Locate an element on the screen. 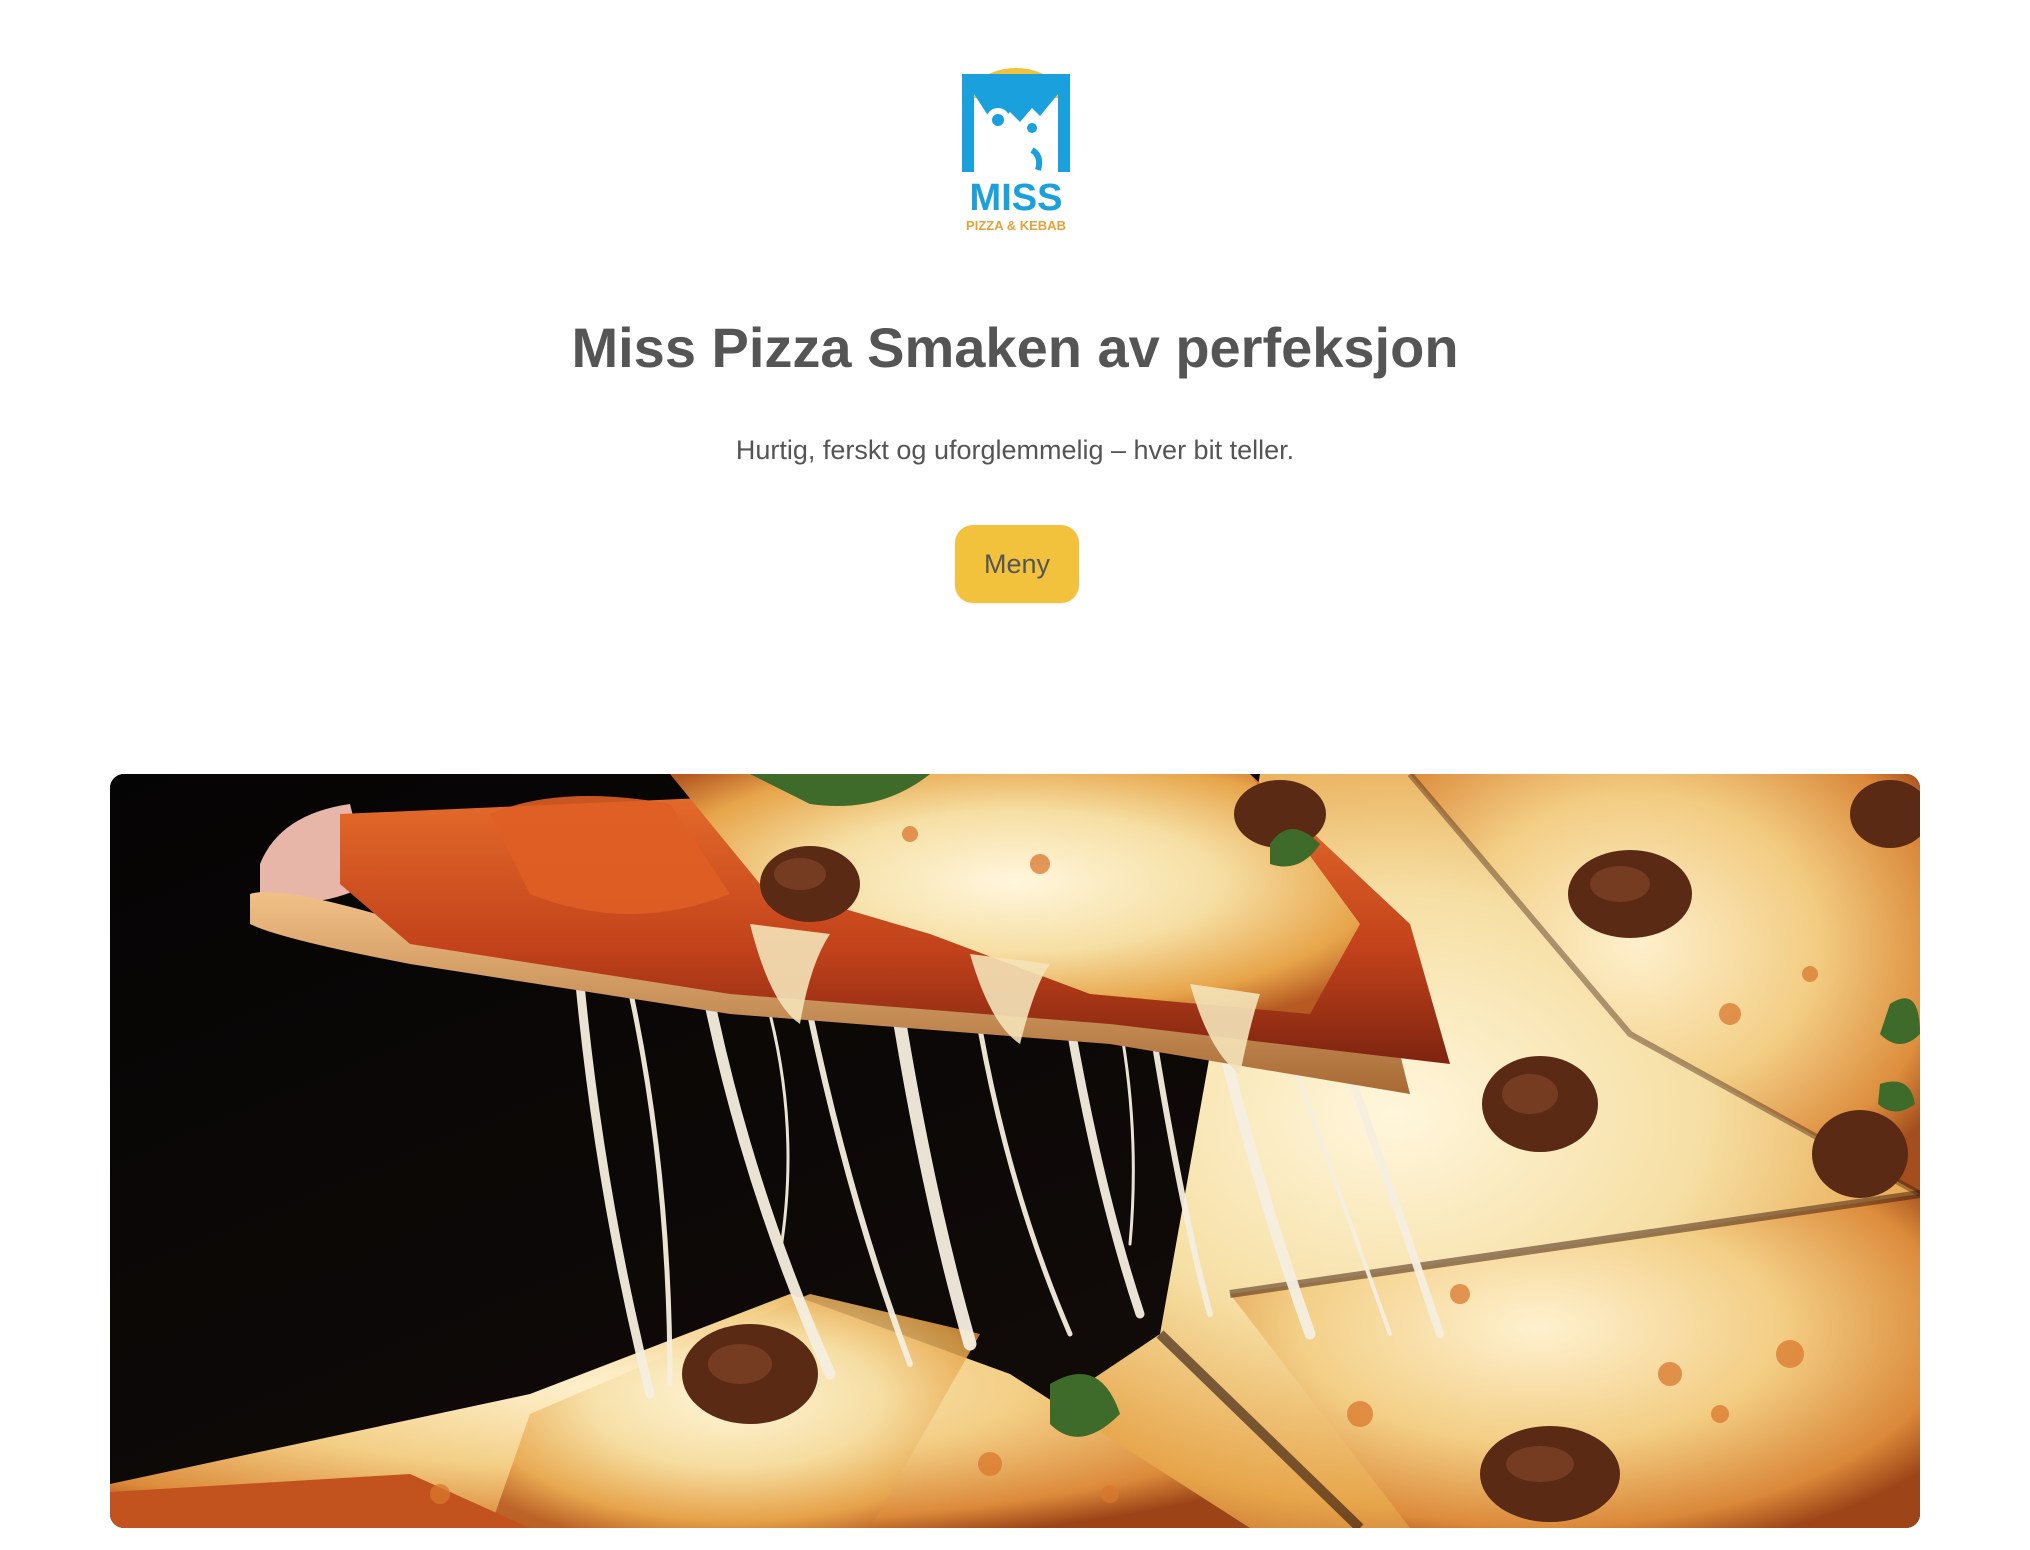 The width and height of the screenshot is (2030, 1550). hero-title: Miss Pizza Smaken av perfeksjon is located at coordinates (1015, 347).